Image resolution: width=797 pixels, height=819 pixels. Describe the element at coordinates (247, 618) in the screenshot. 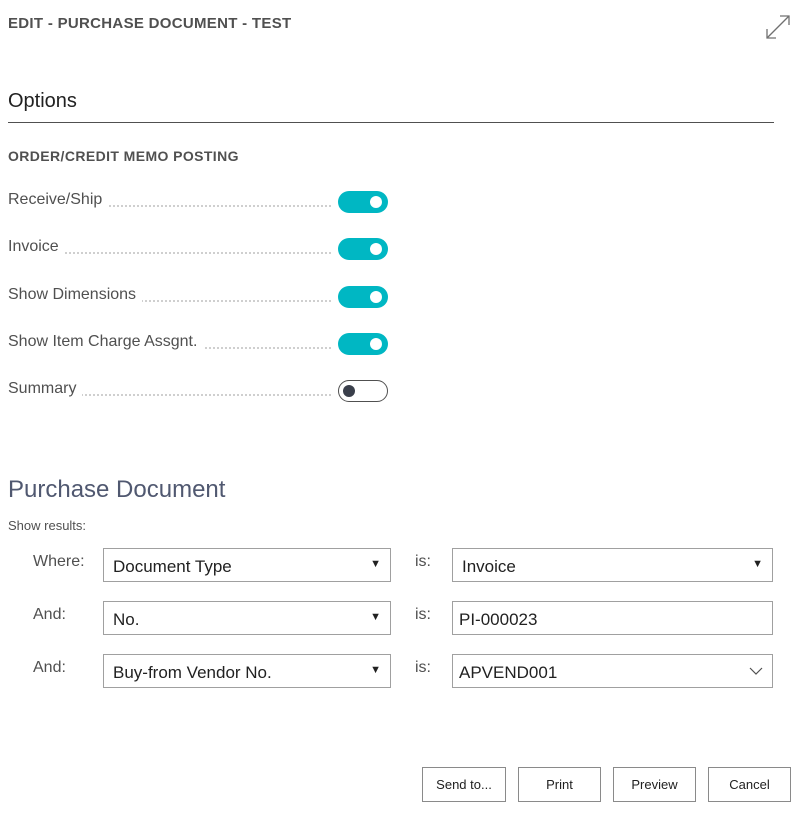

I see `filter-field-select: No. ▼` at that location.